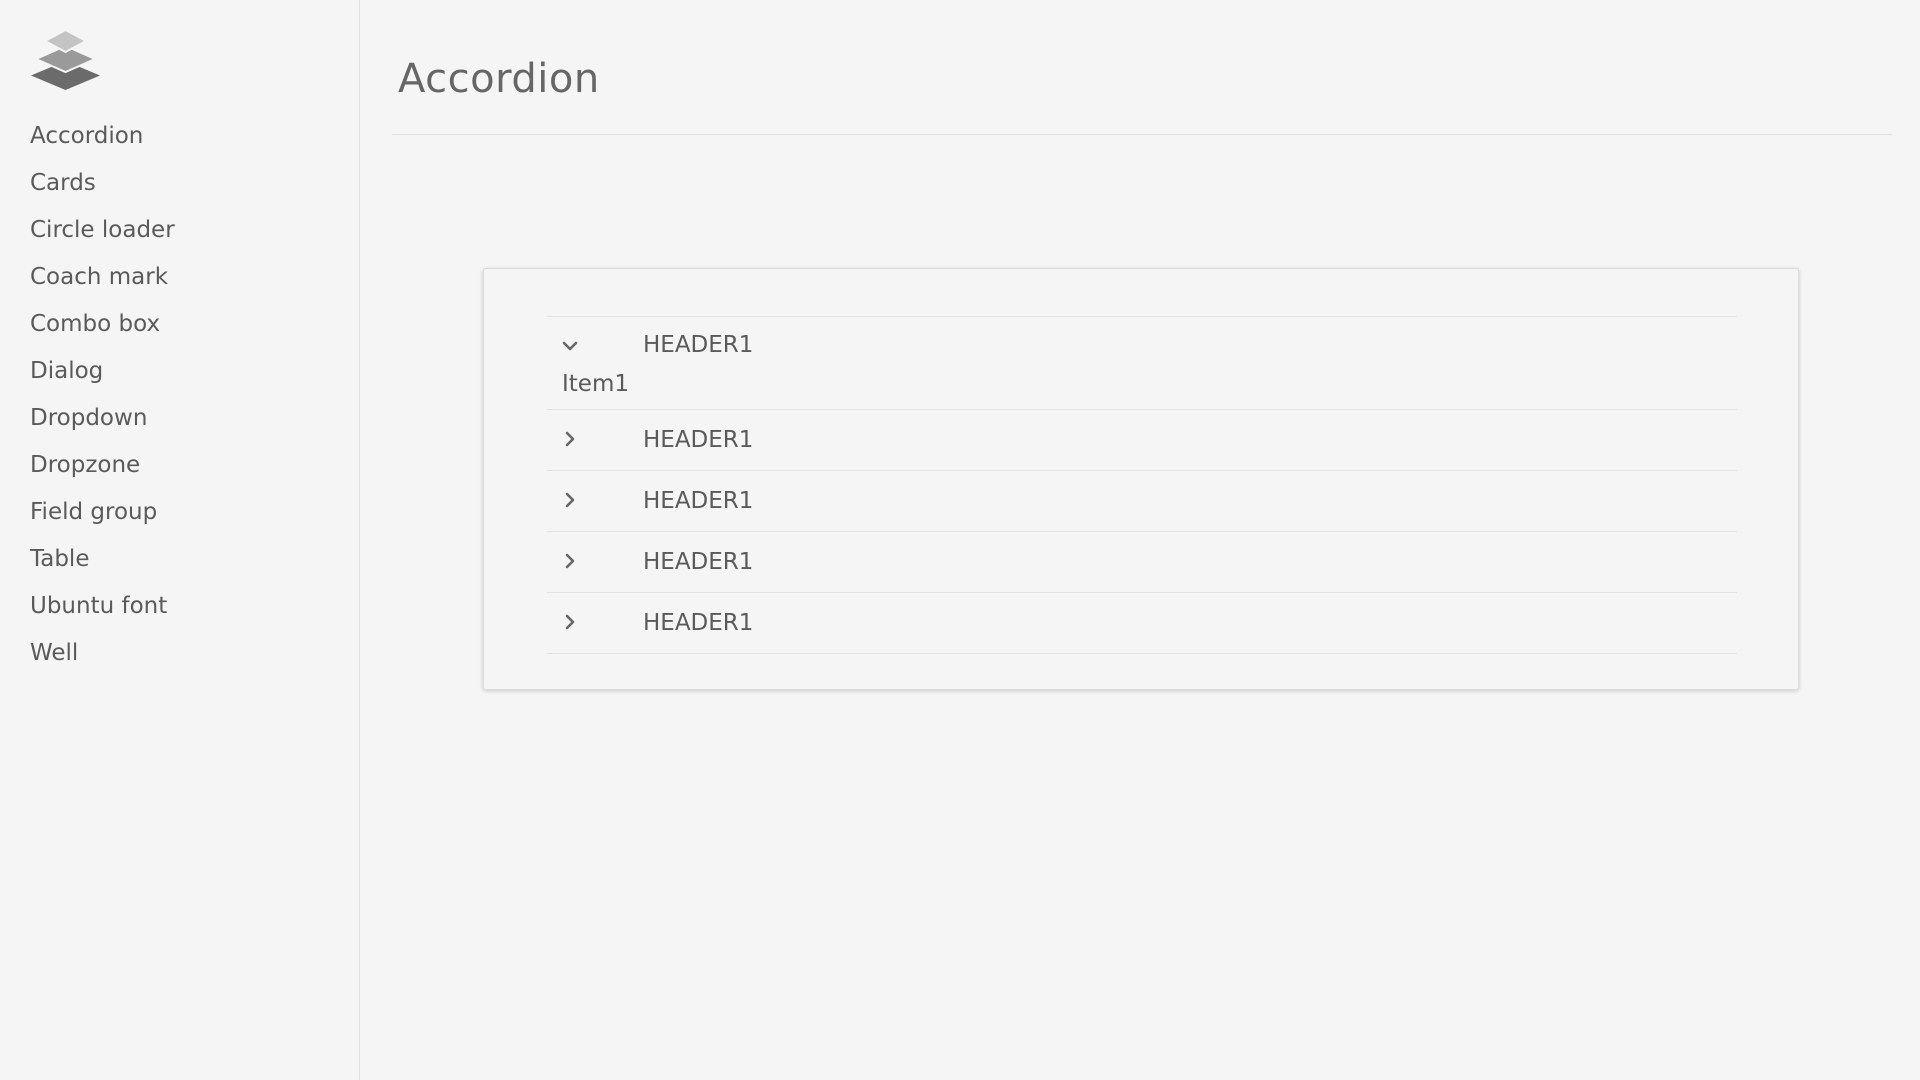  What do you see at coordinates (102, 230) in the screenshot?
I see `sidebar-item-circle-loader: Circle loader` at bounding box center [102, 230].